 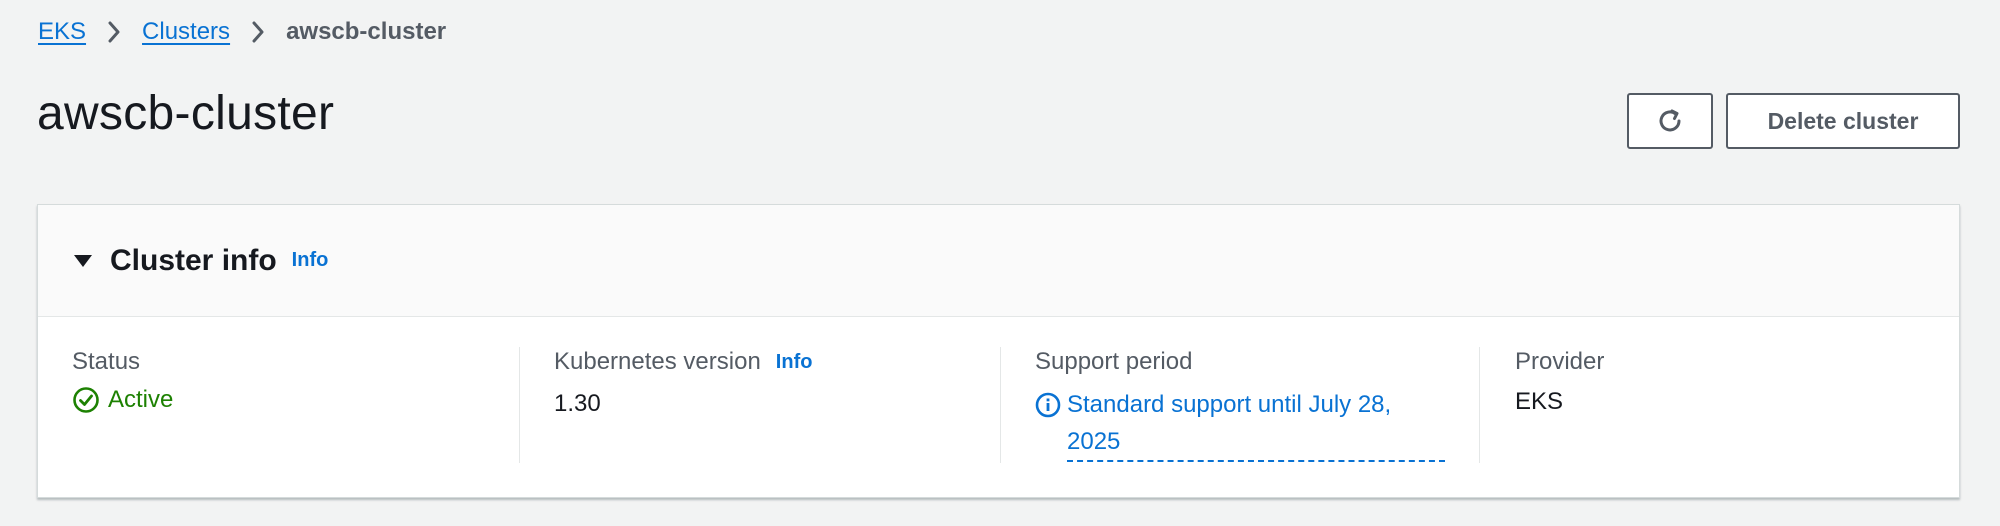 I want to click on refresh-icon, so click(x=1670, y=121).